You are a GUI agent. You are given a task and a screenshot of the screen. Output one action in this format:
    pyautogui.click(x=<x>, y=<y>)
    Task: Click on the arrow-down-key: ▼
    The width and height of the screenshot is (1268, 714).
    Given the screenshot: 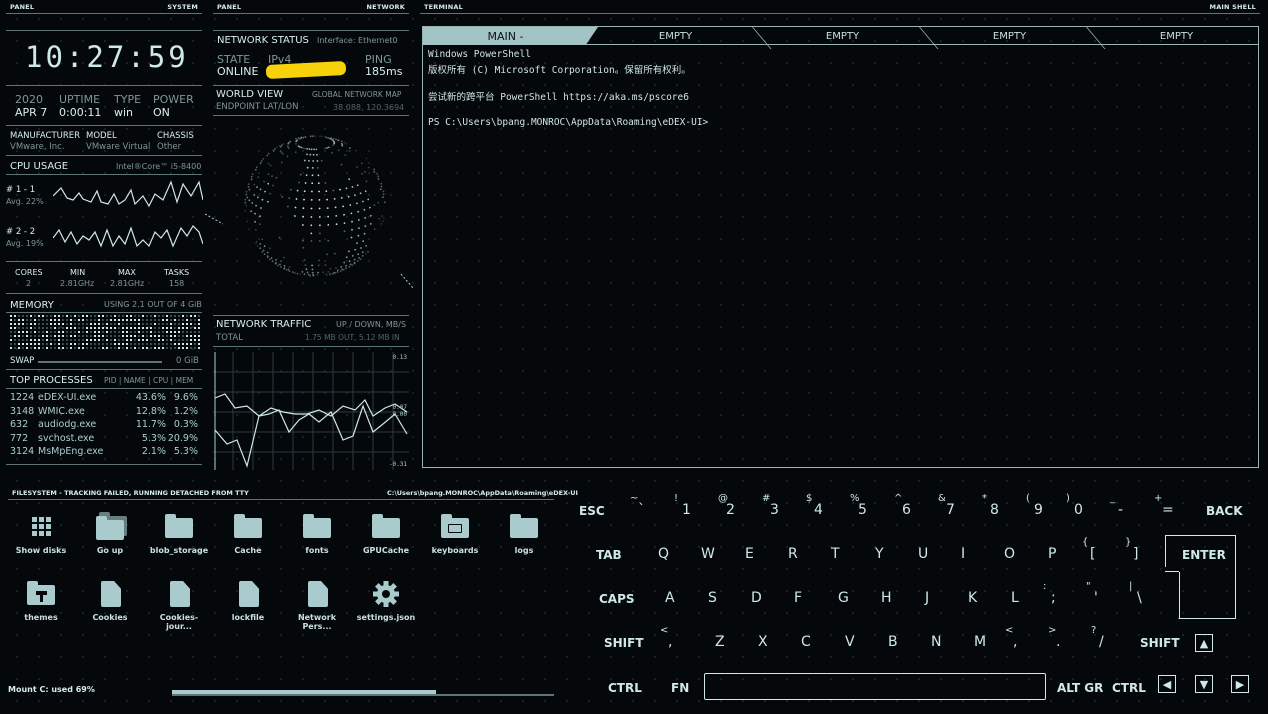 What is the action you would take?
    pyautogui.click(x=1204, y=684)
    